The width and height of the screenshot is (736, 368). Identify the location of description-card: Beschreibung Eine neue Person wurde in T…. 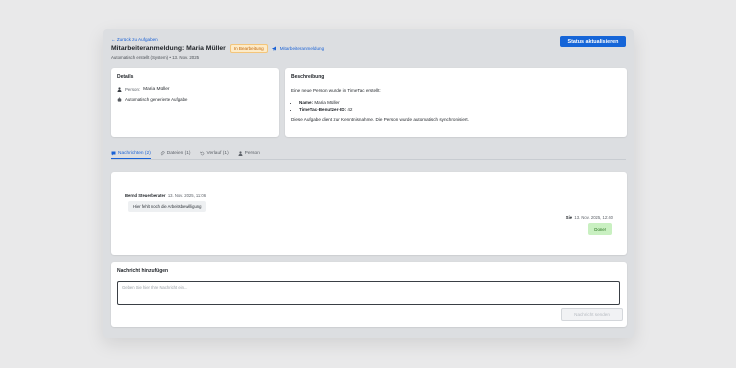
(456, 102).